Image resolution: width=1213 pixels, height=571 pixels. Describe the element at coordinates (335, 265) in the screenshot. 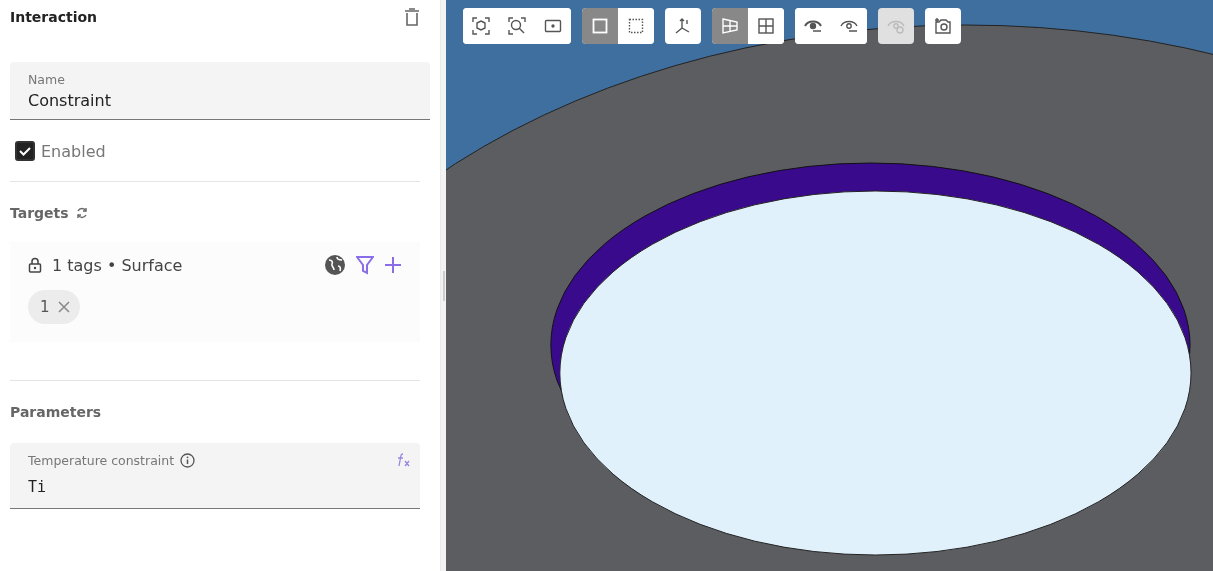

I see `globe-icon` at that location.